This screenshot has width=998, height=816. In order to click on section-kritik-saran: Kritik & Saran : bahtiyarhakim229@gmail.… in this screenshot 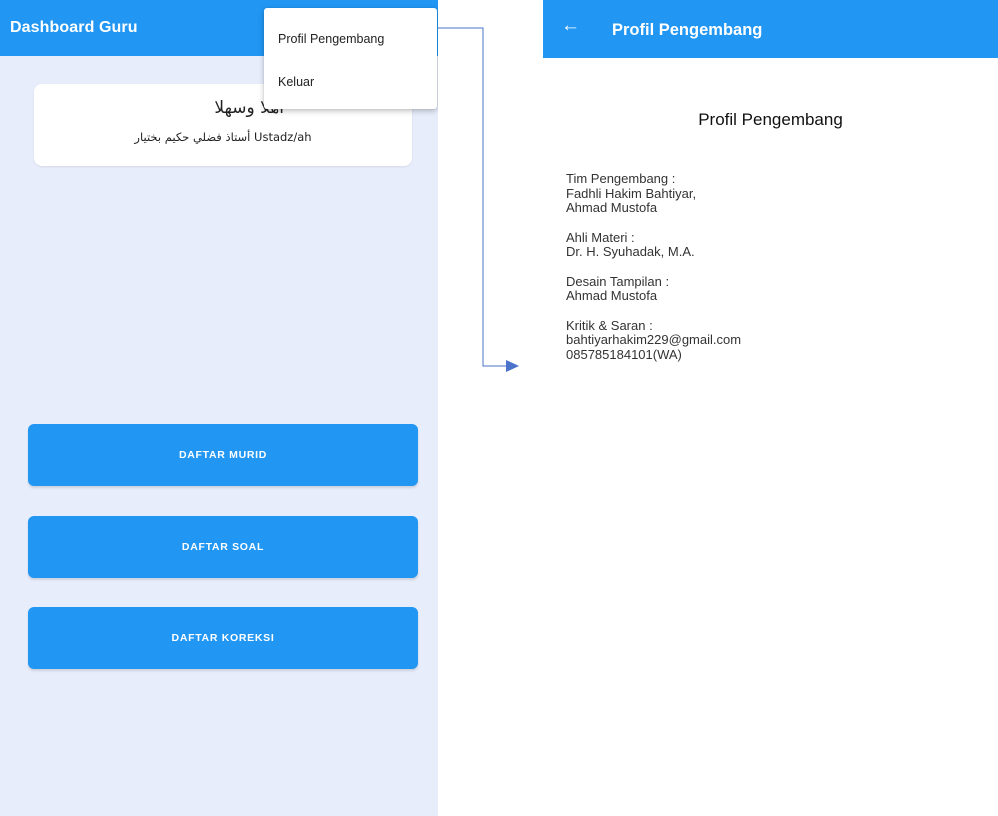, I will do `click(776, 340)`.